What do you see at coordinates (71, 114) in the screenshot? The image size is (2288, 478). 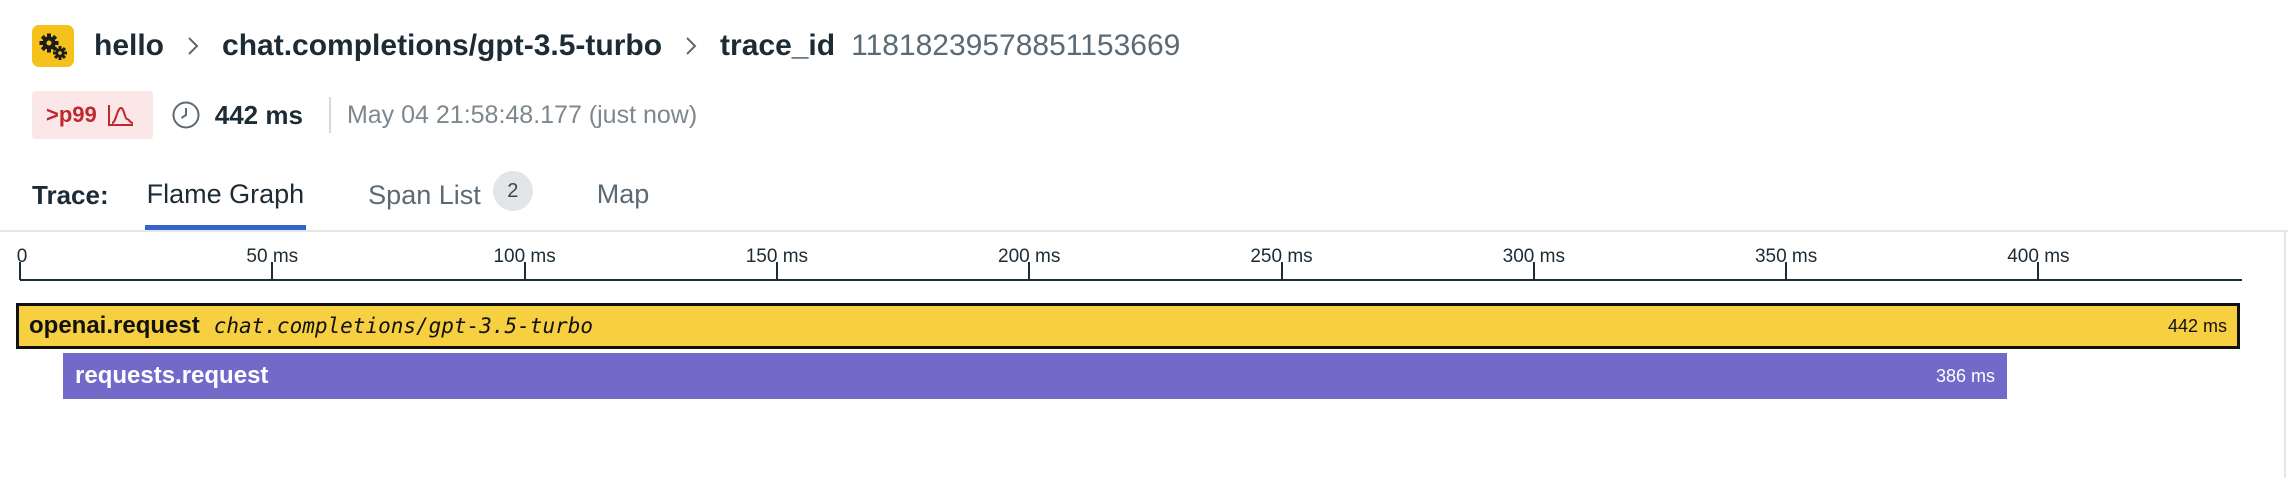 I see `percentile-badge-label: >p99` at bounding box center [71, 114].